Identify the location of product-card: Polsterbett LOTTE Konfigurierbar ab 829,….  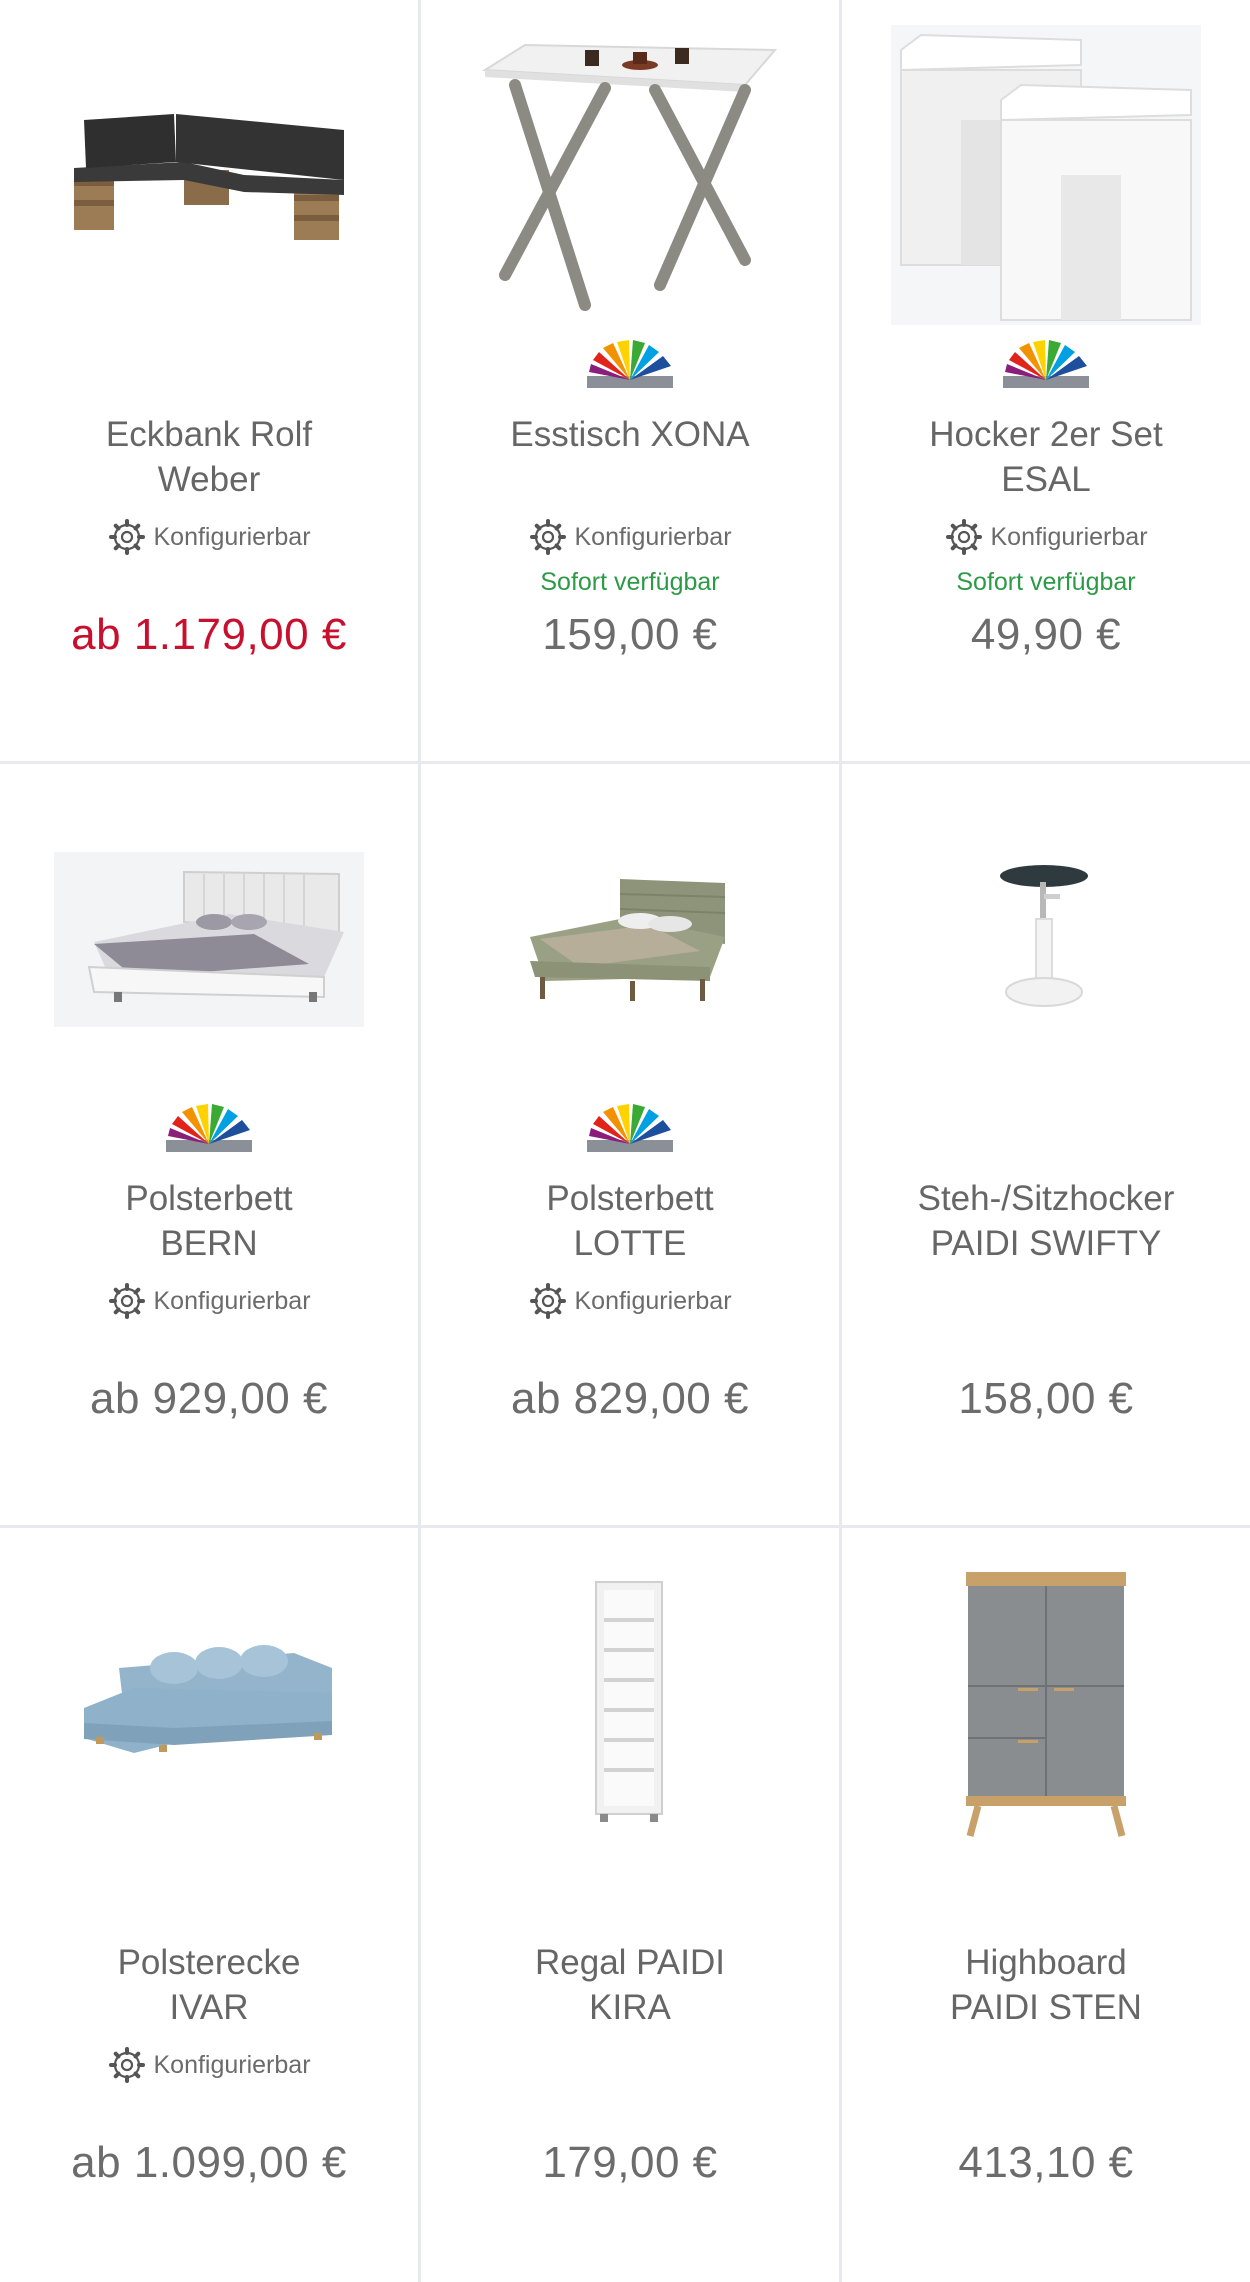
(630, 1144).